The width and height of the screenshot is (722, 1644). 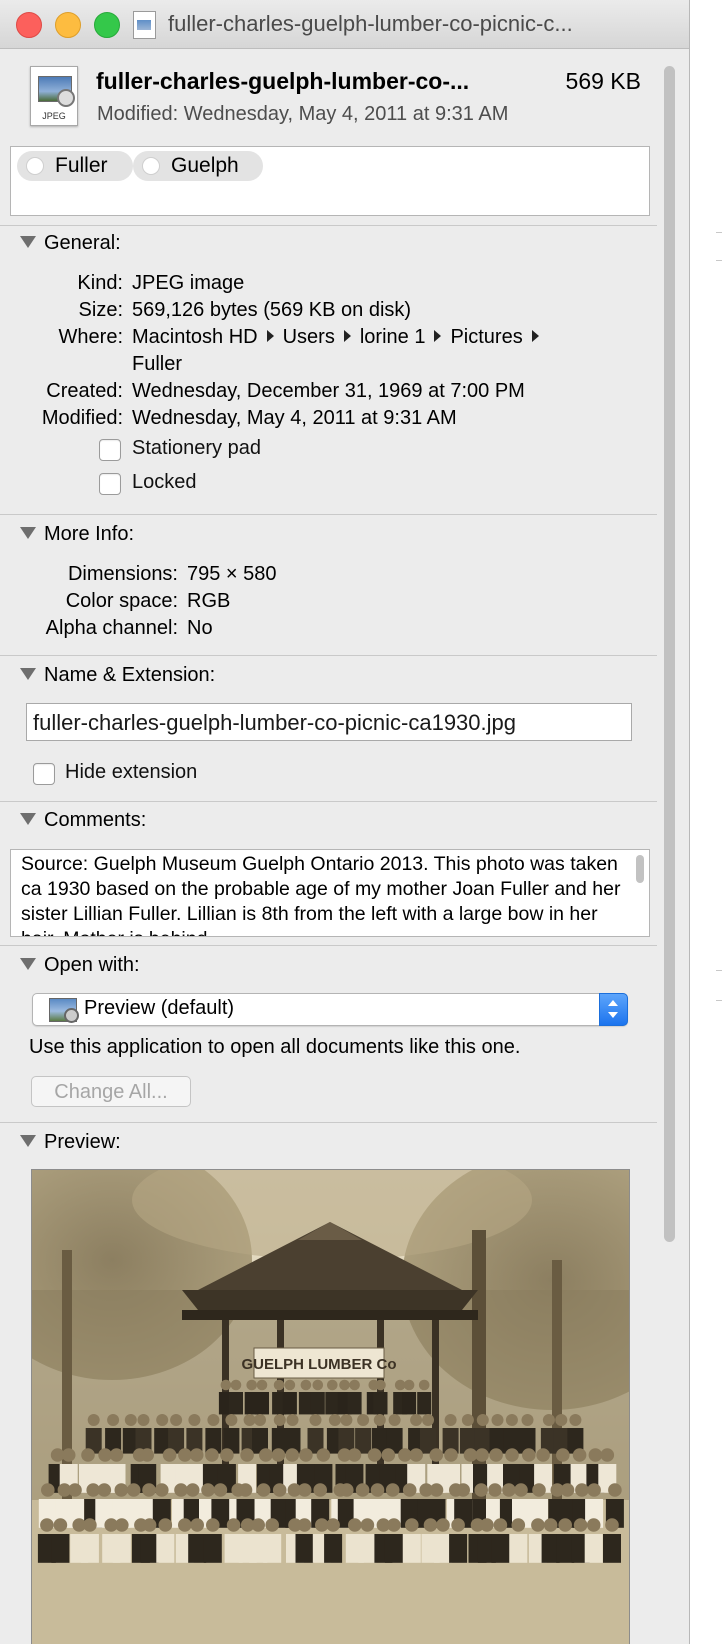 I want to click on section-open-with-heading: Open with:, so click(x=92, y=965).